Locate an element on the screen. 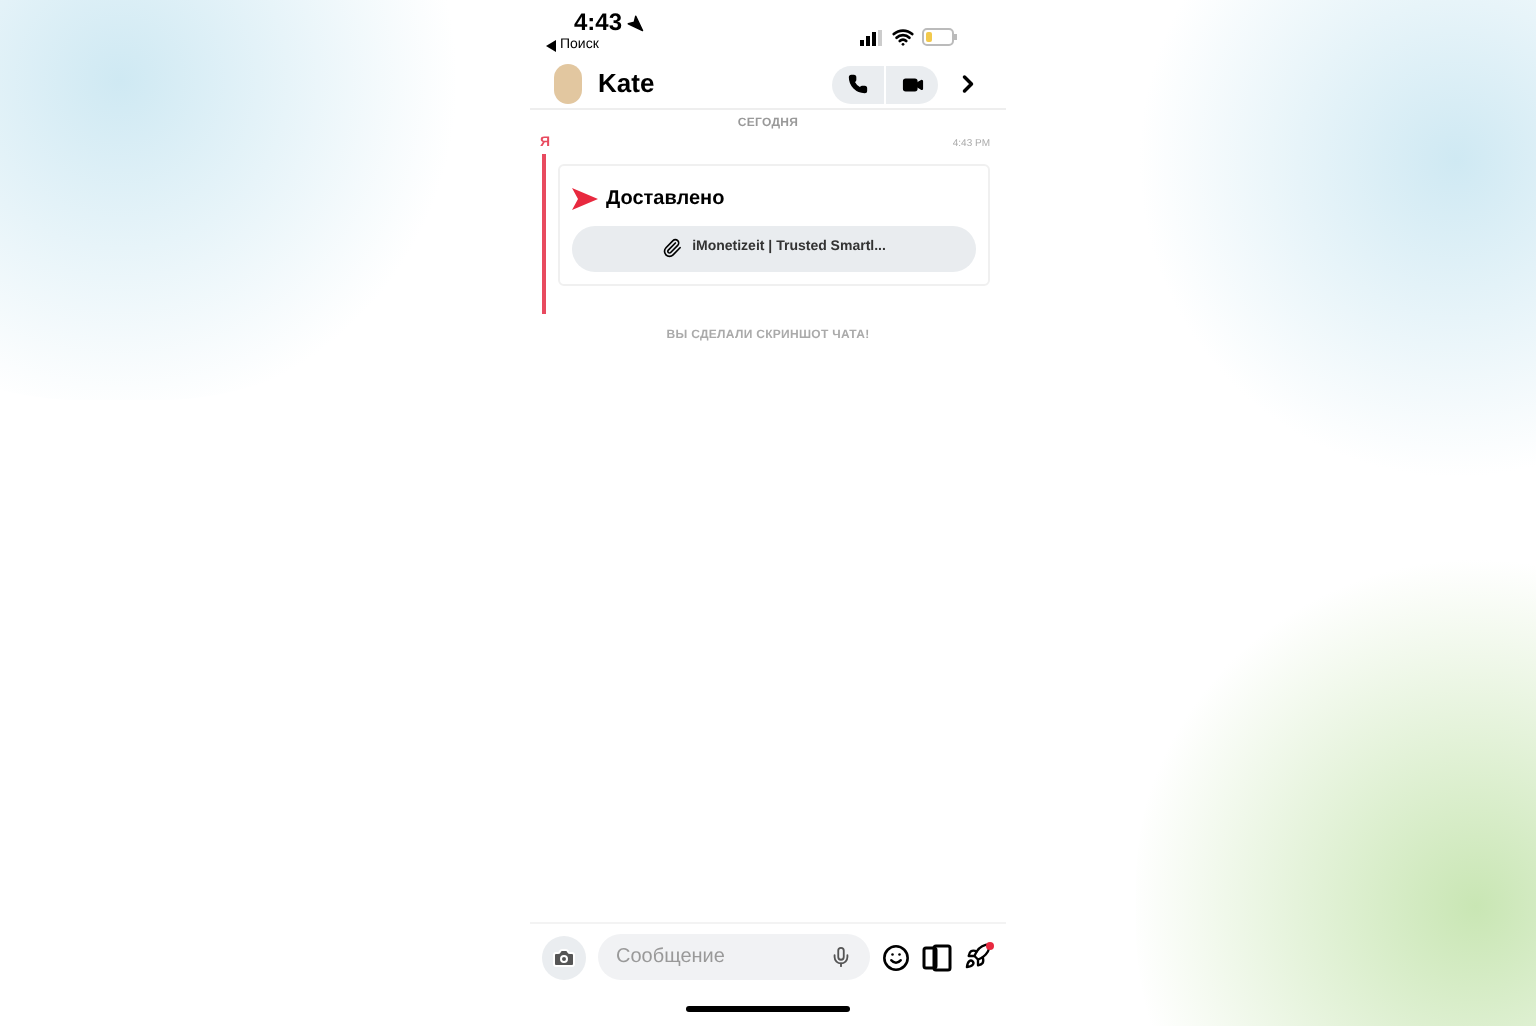  battery-icon is located at coordinates (940, 37).